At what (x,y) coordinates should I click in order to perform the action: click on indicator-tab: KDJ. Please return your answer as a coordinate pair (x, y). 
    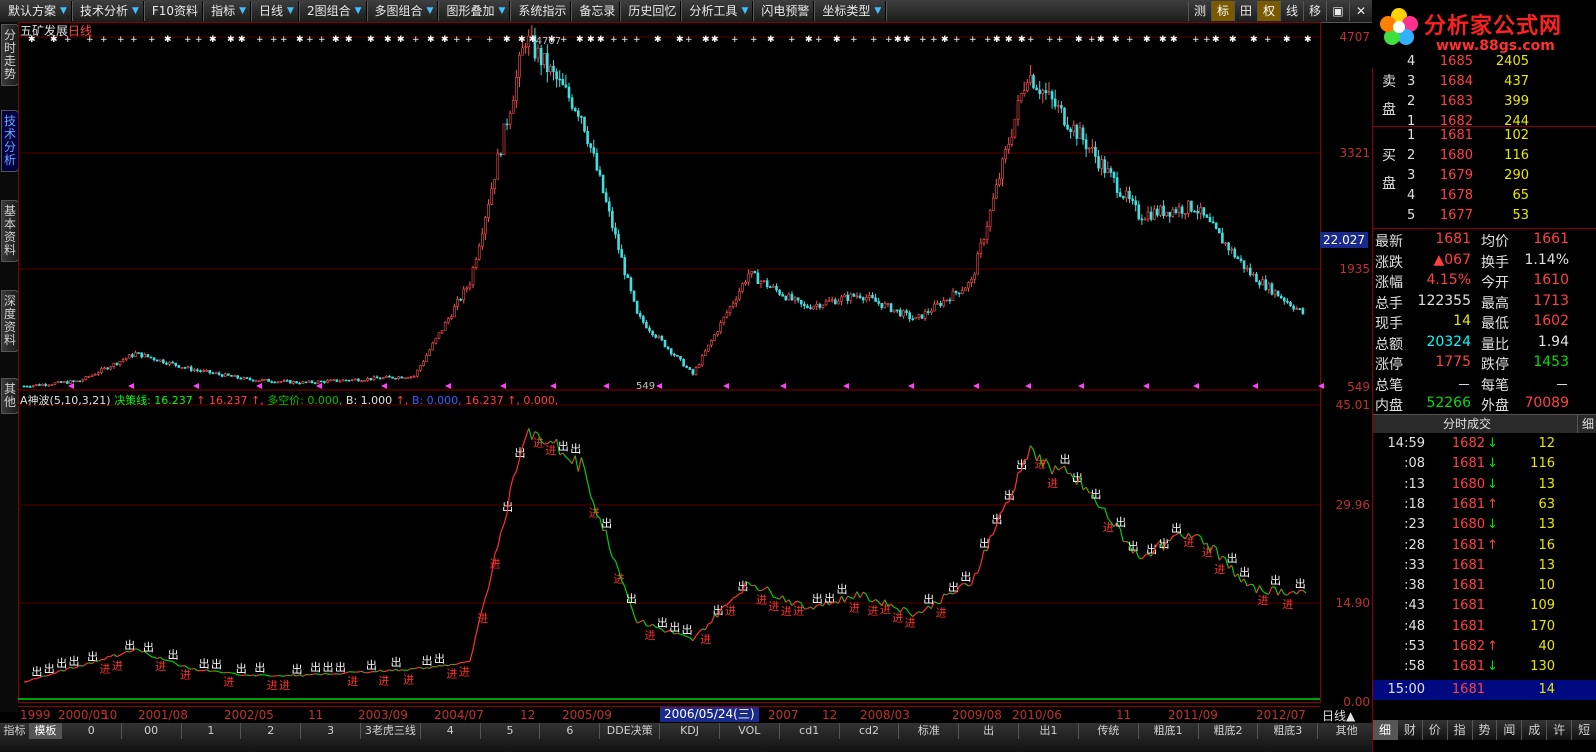
    Looking at the image, I should click on (690, 731).